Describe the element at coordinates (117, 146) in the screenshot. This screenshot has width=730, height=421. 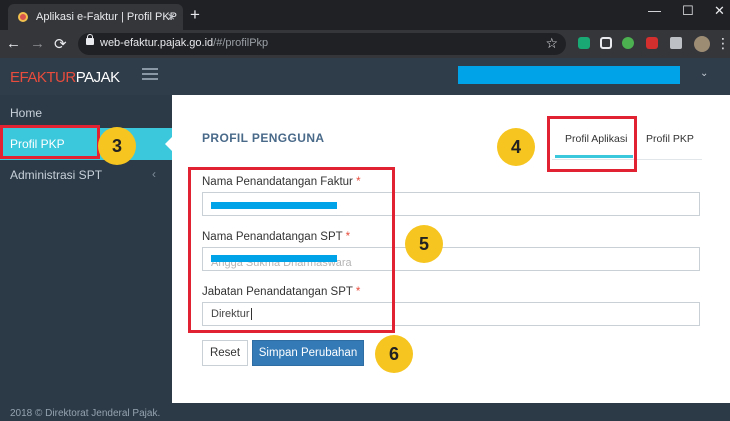
I see `annotation-badge-3: 3` at that location.